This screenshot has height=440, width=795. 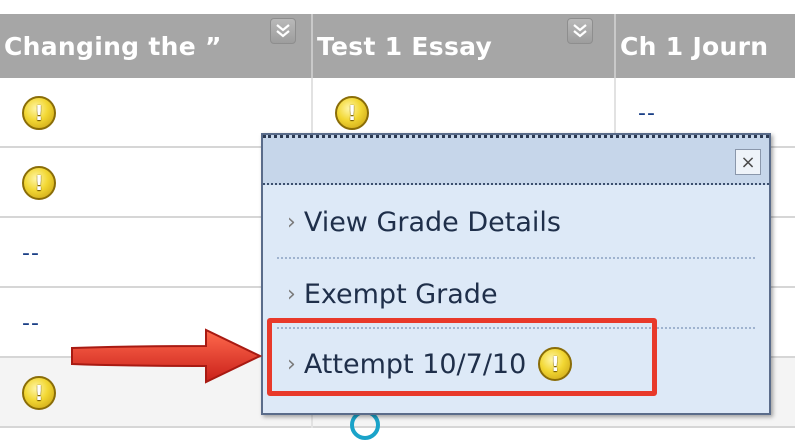 I want to click on red-arrow-icon, so click(x=167, y=356).